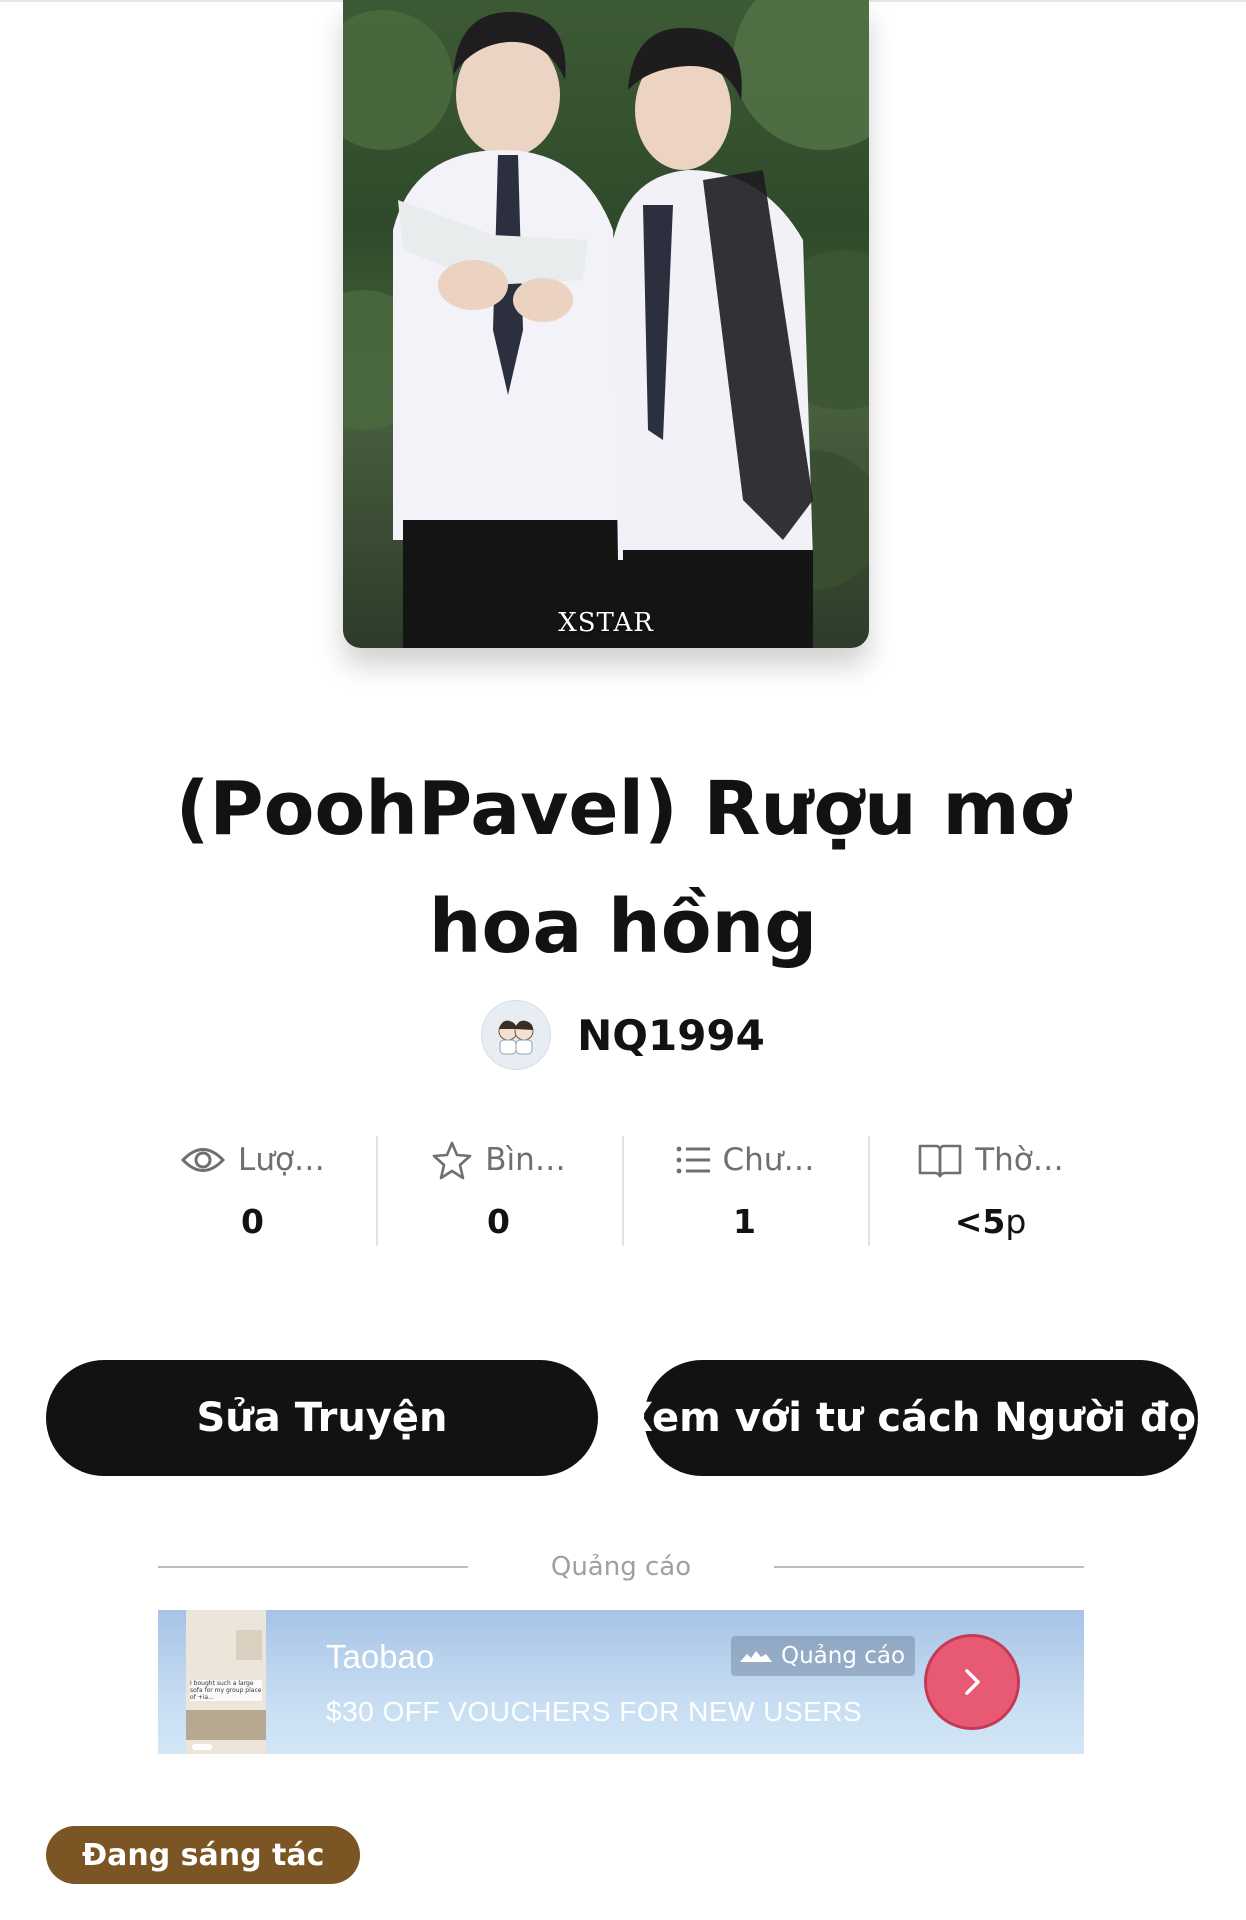 Image resolution: width=1246 pixels, height=1920 pixels. Describe the element at coordinates (921, 1418) in the screenshot. I see `view-as-reader-button: Xem với tư cách Người đọc` at that location.